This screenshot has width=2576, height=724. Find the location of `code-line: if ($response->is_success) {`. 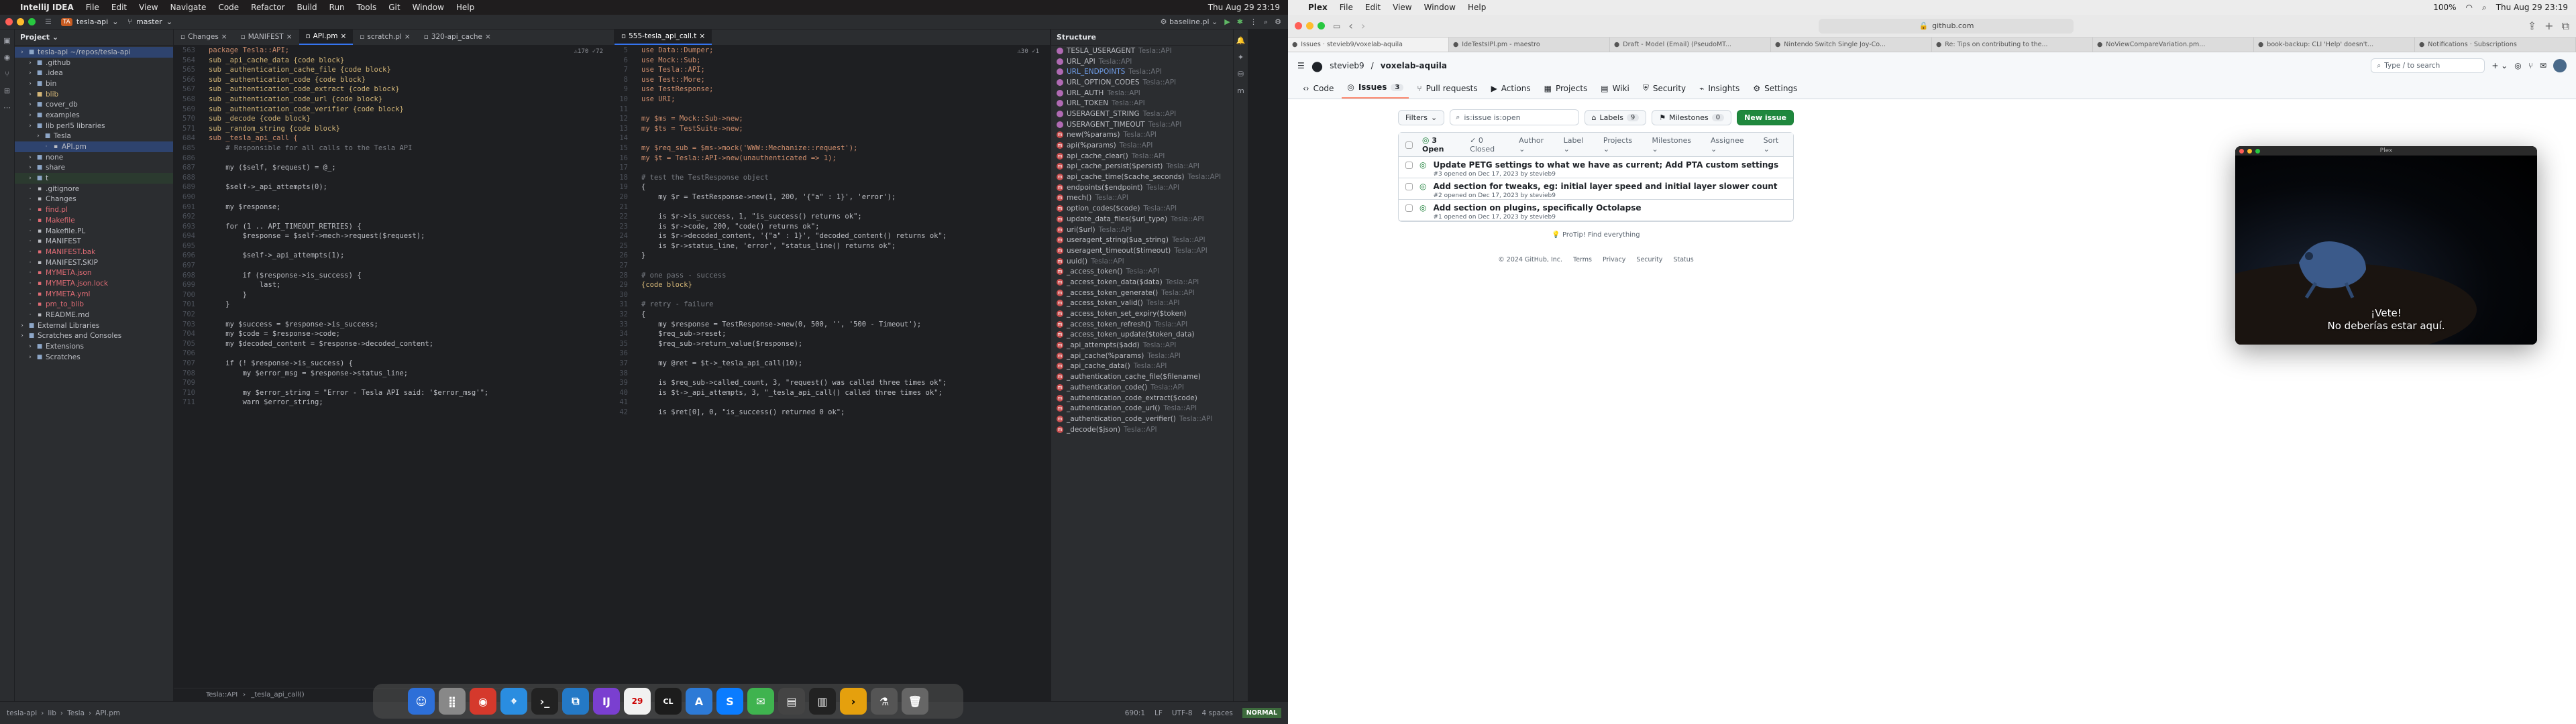

code-line: if ($response->is_success) { is located at coordinates (411, 276).